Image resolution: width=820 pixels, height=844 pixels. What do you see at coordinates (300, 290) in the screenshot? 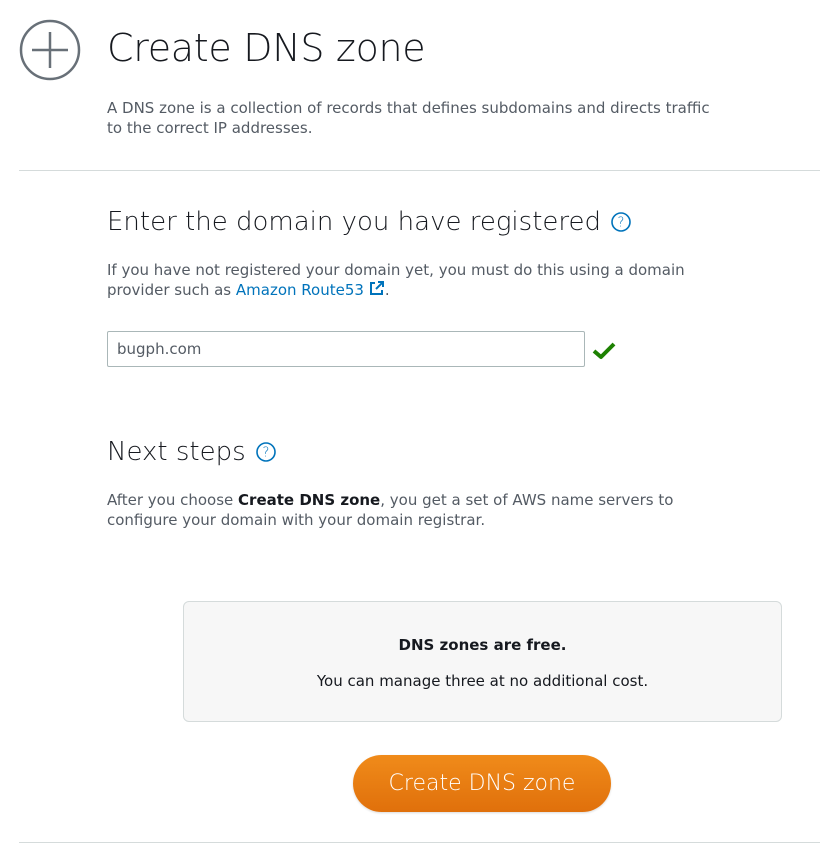
I see `amazon-route53-link-label: Amazon Route53` at bounding box center [300, 290].